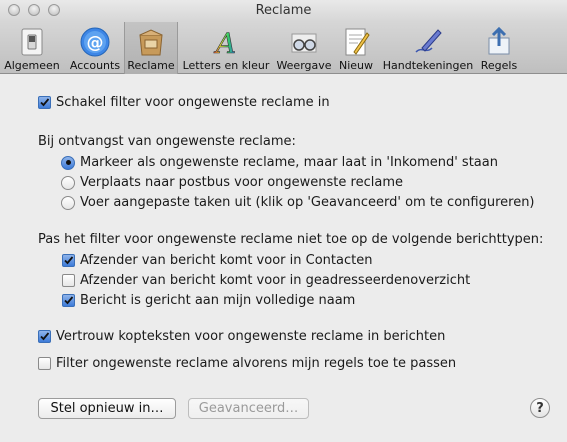  I want to click on tab-nieuw: Nieuw, so click(356, 48).